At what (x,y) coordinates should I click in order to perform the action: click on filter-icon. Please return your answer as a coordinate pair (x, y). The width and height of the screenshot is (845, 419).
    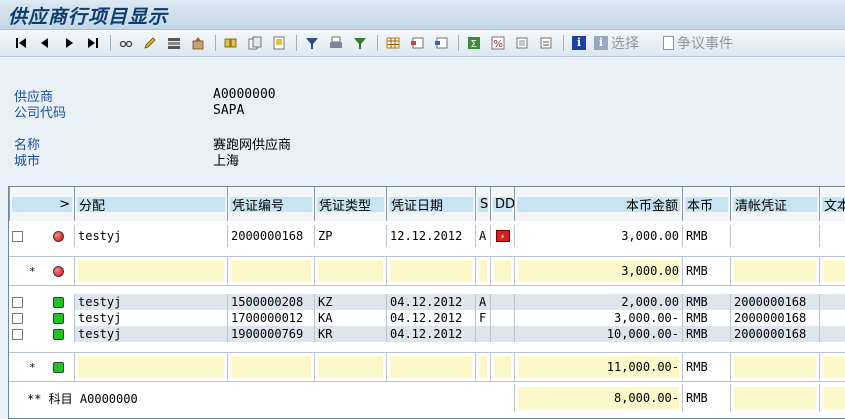
    Looking at the image, I should click on (312, 43).